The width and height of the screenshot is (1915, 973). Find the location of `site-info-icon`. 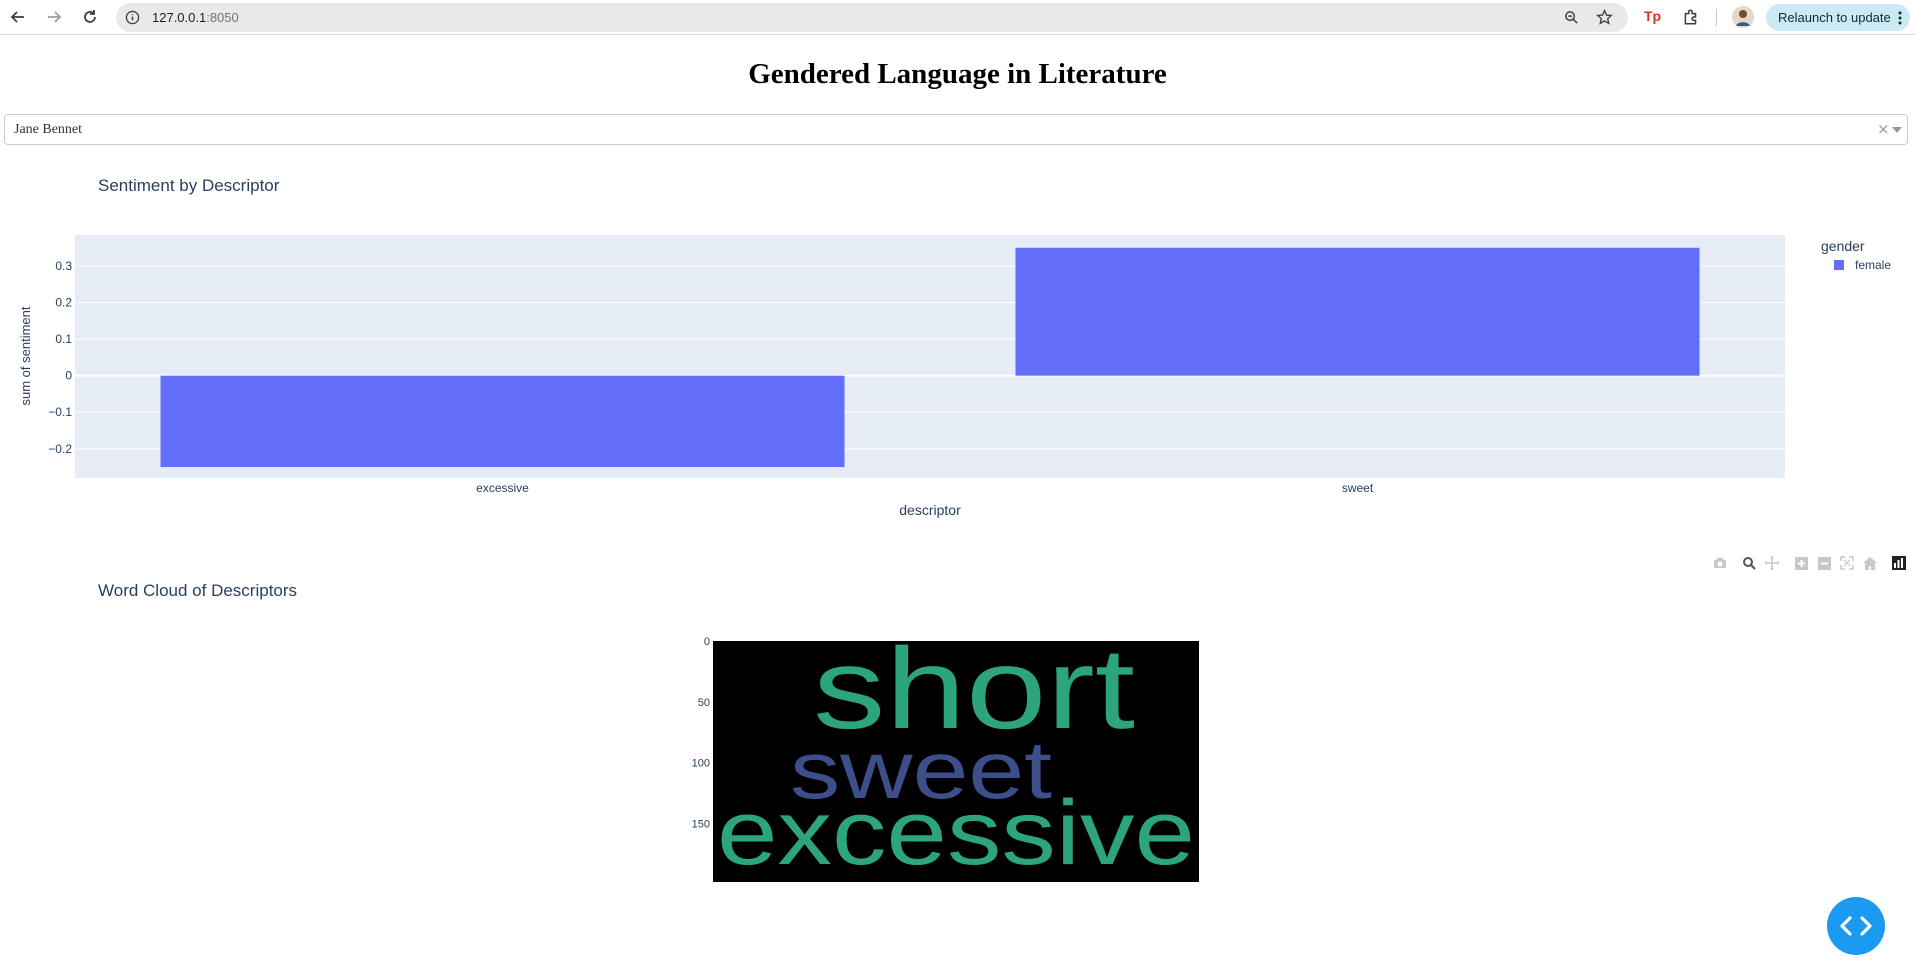

site-info-icon is located at coordinates (132, 17).